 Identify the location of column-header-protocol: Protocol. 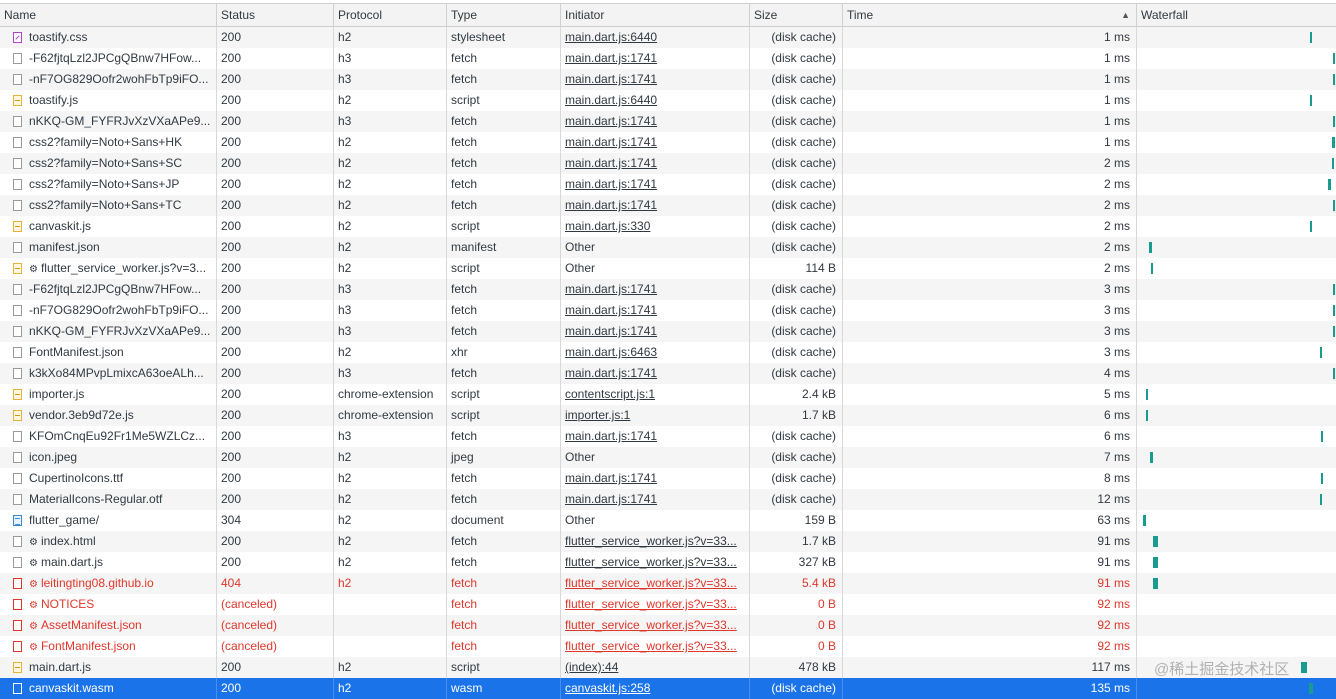
(390, 15).